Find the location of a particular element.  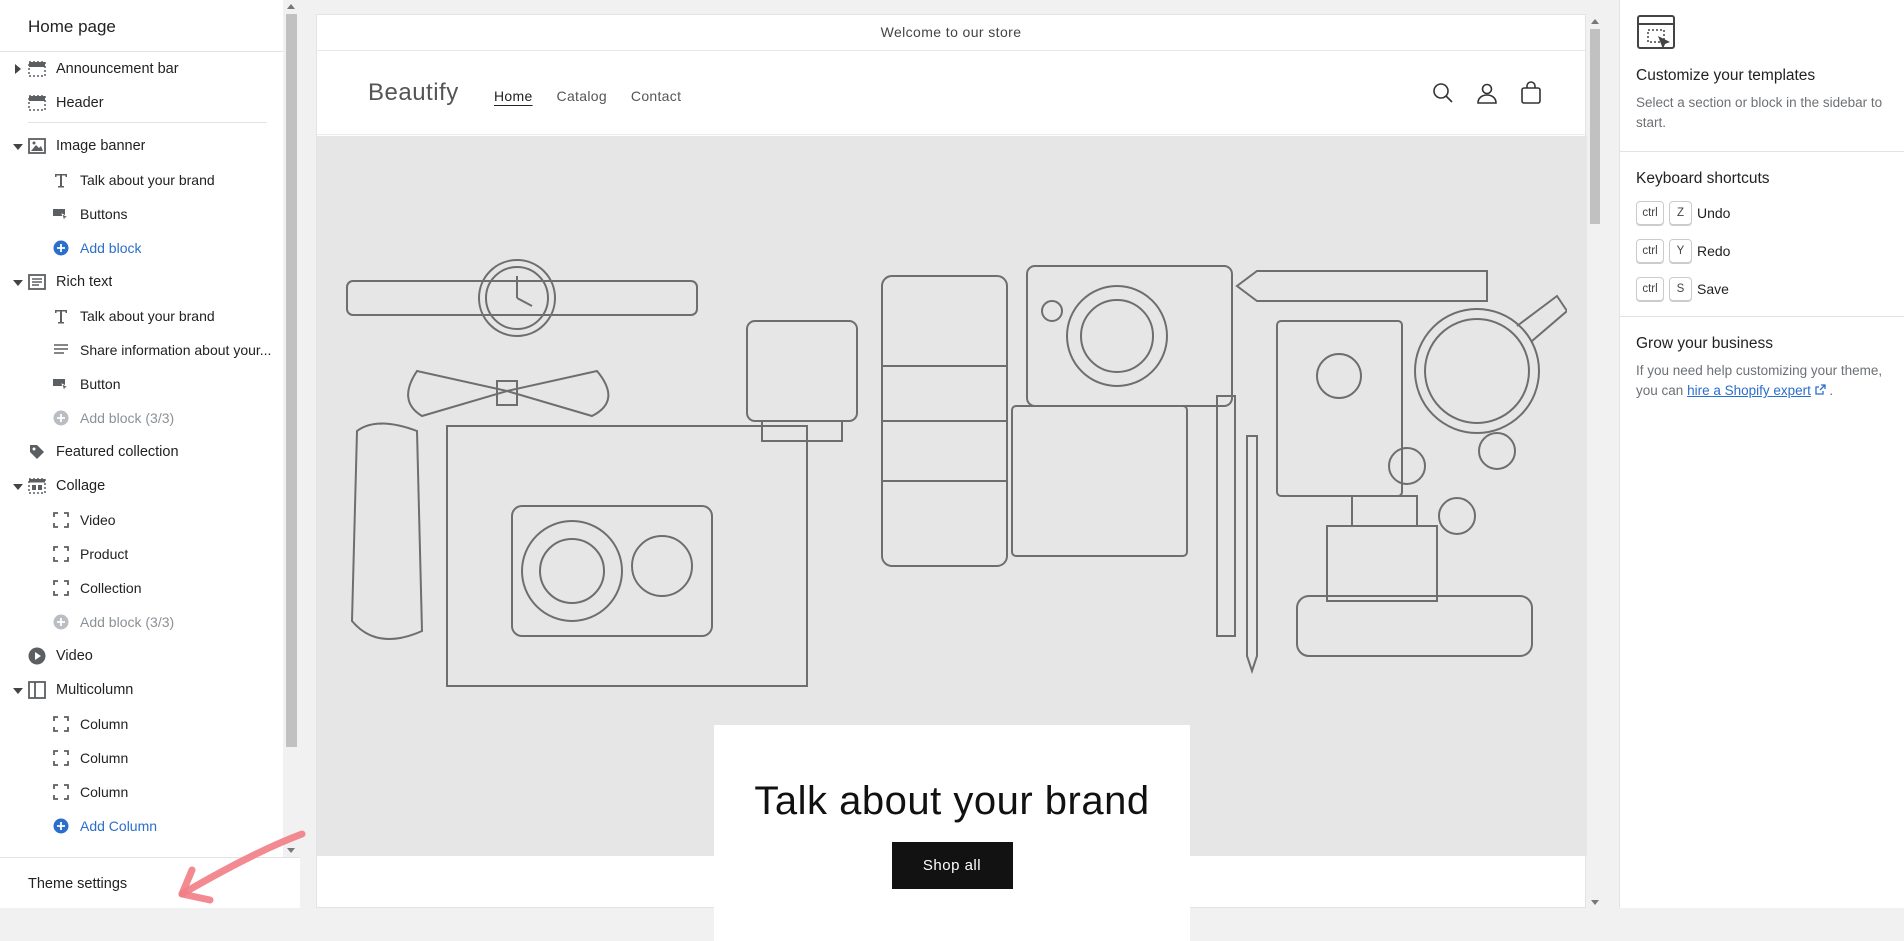

nav-home: Home is located at coordinates (513, 96).